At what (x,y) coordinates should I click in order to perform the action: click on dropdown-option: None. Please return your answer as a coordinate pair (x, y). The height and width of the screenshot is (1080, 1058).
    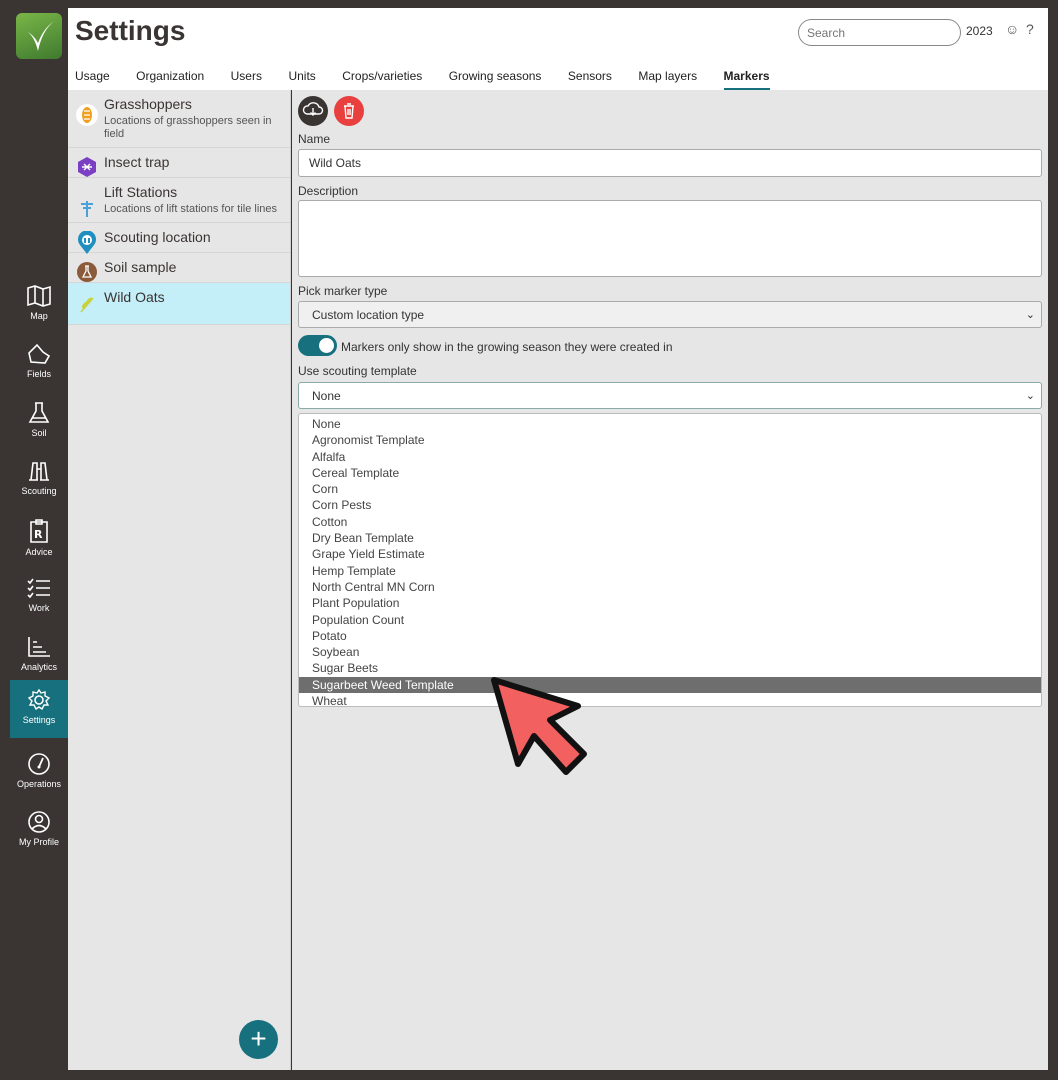
    Looking at the image, I should click on (670, 424).